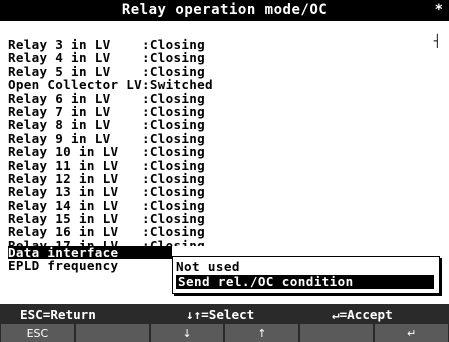 Image resolution: width=449 pixels, height=342 pixels. Describe the element at coordinates (438, 10) in the screenshot. I see `modified-indicator: *` at that location.